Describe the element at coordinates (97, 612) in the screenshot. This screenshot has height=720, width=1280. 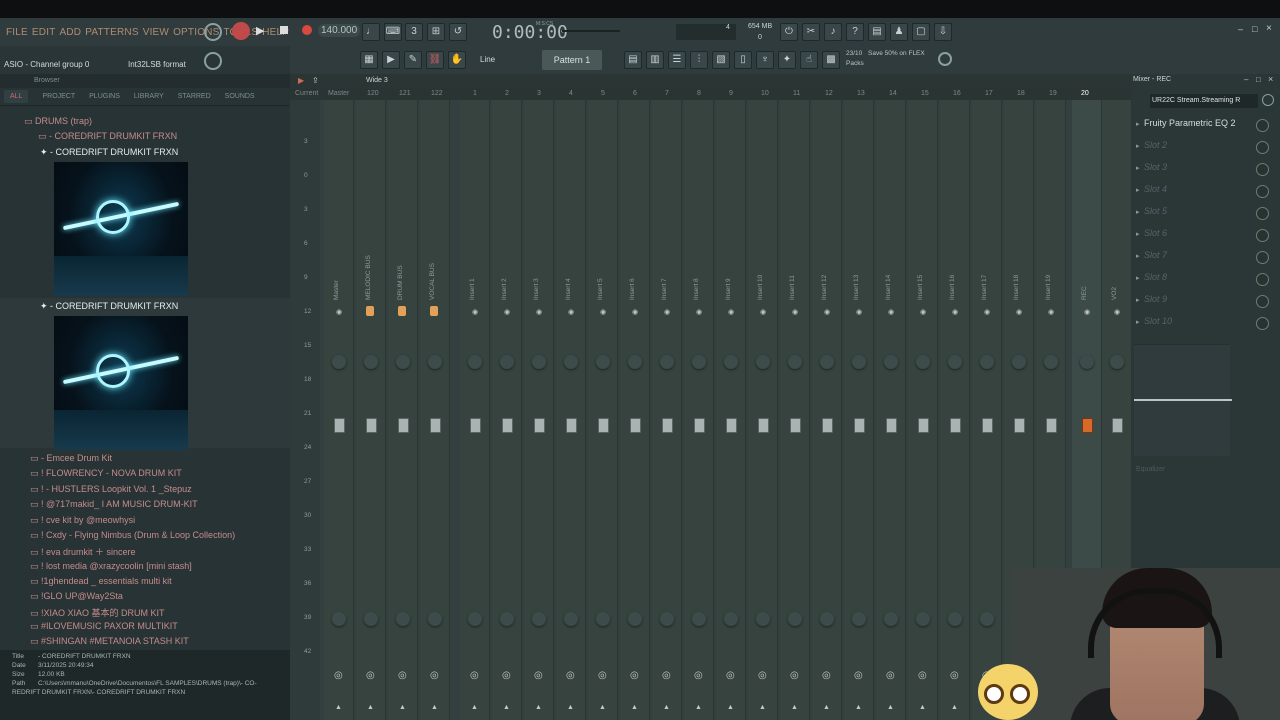
I see `folder-item: ▭ !XIAO XIAO 基本的 DRUM KIT` at that location.